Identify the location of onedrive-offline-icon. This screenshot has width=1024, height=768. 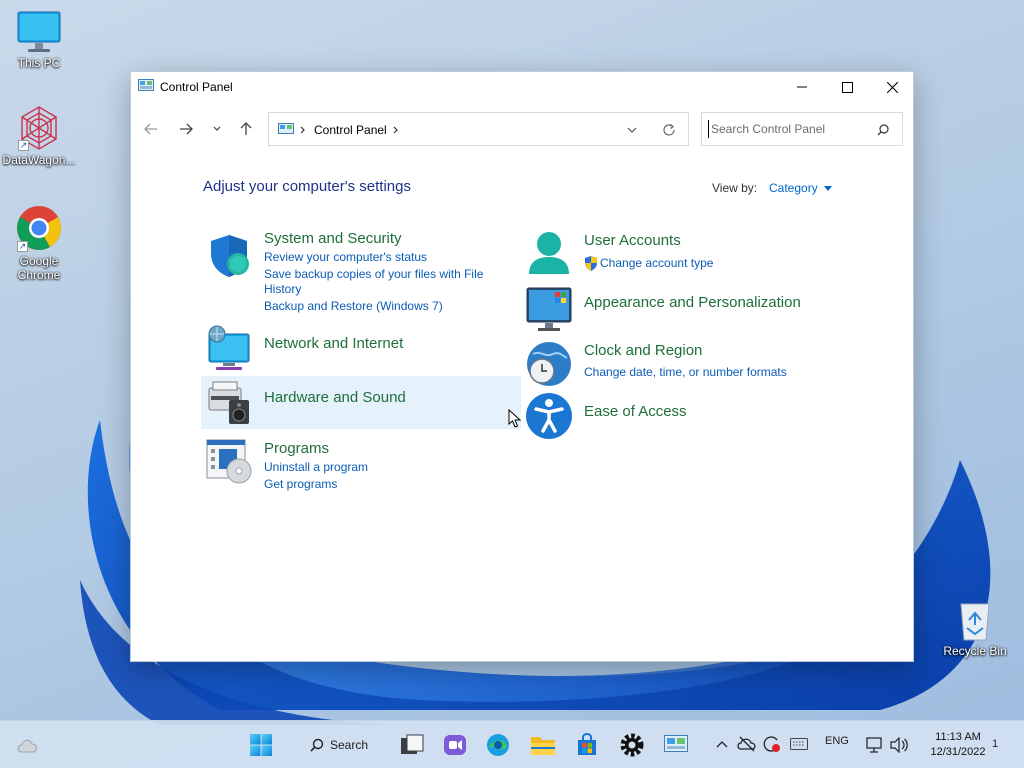
(747, 744).